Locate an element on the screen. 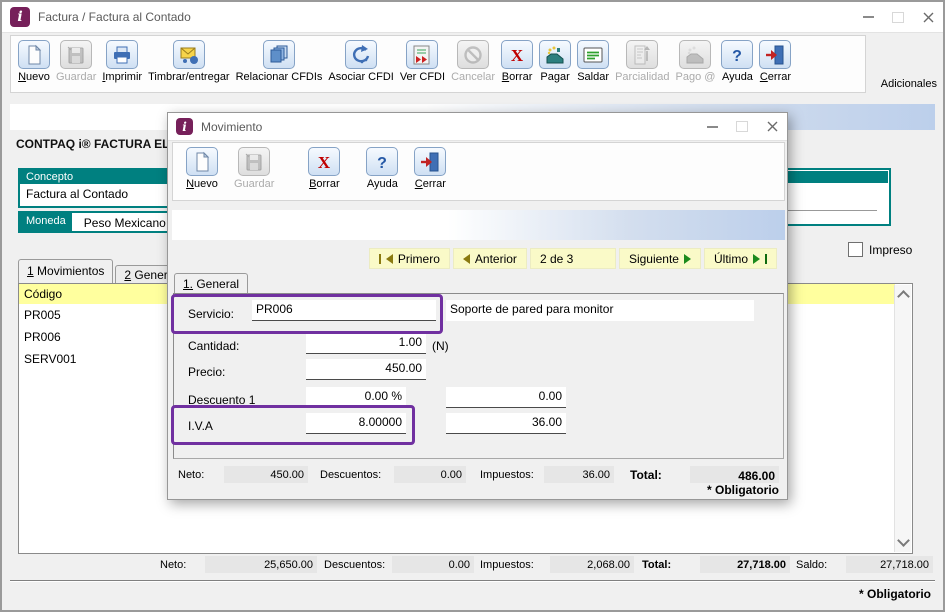  descuento1-percent-field: 0.00 % is located at coordinates (356, 397).